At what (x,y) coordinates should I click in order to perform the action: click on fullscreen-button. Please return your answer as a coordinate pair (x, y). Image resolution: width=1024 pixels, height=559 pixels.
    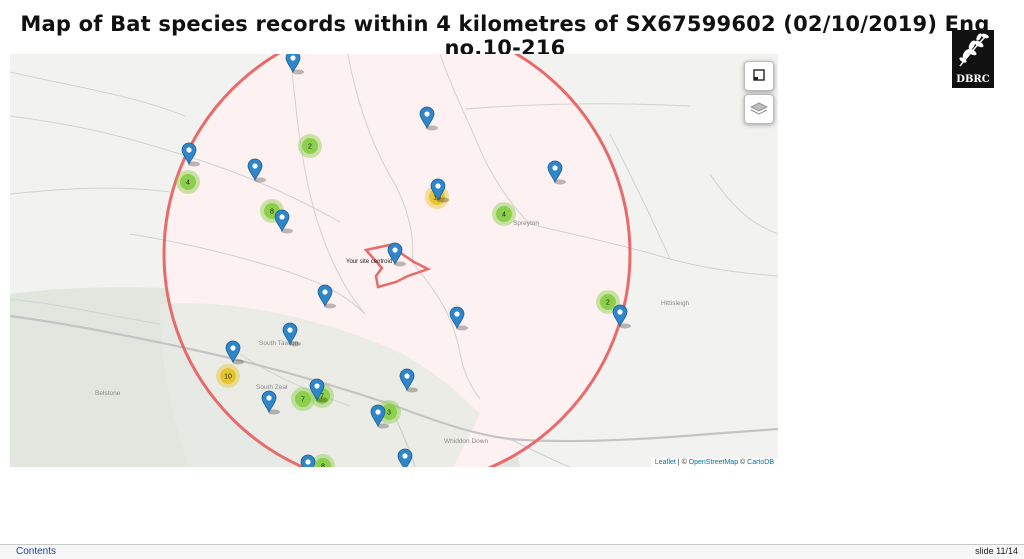
    Looking at the image, I should click on (759, 76).